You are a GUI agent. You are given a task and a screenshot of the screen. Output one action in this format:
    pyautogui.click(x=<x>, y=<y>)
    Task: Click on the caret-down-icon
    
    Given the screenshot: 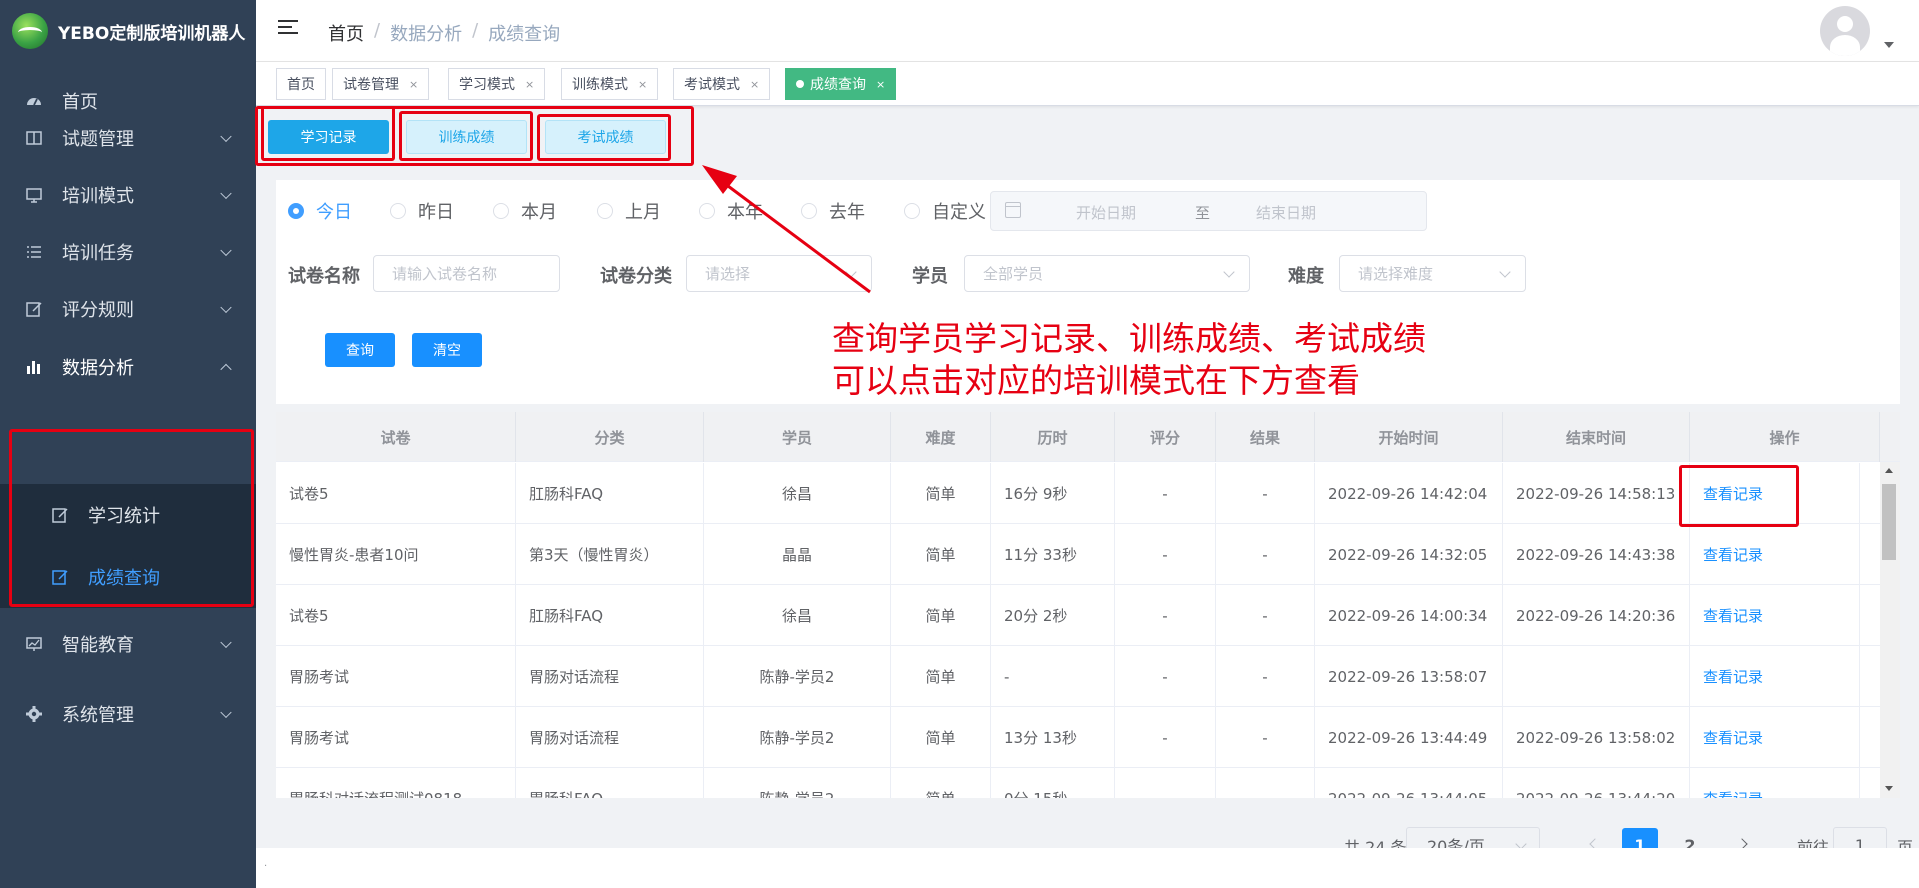 What is the action you would take?
    pyautogui.click(x=1889, y=45)
    